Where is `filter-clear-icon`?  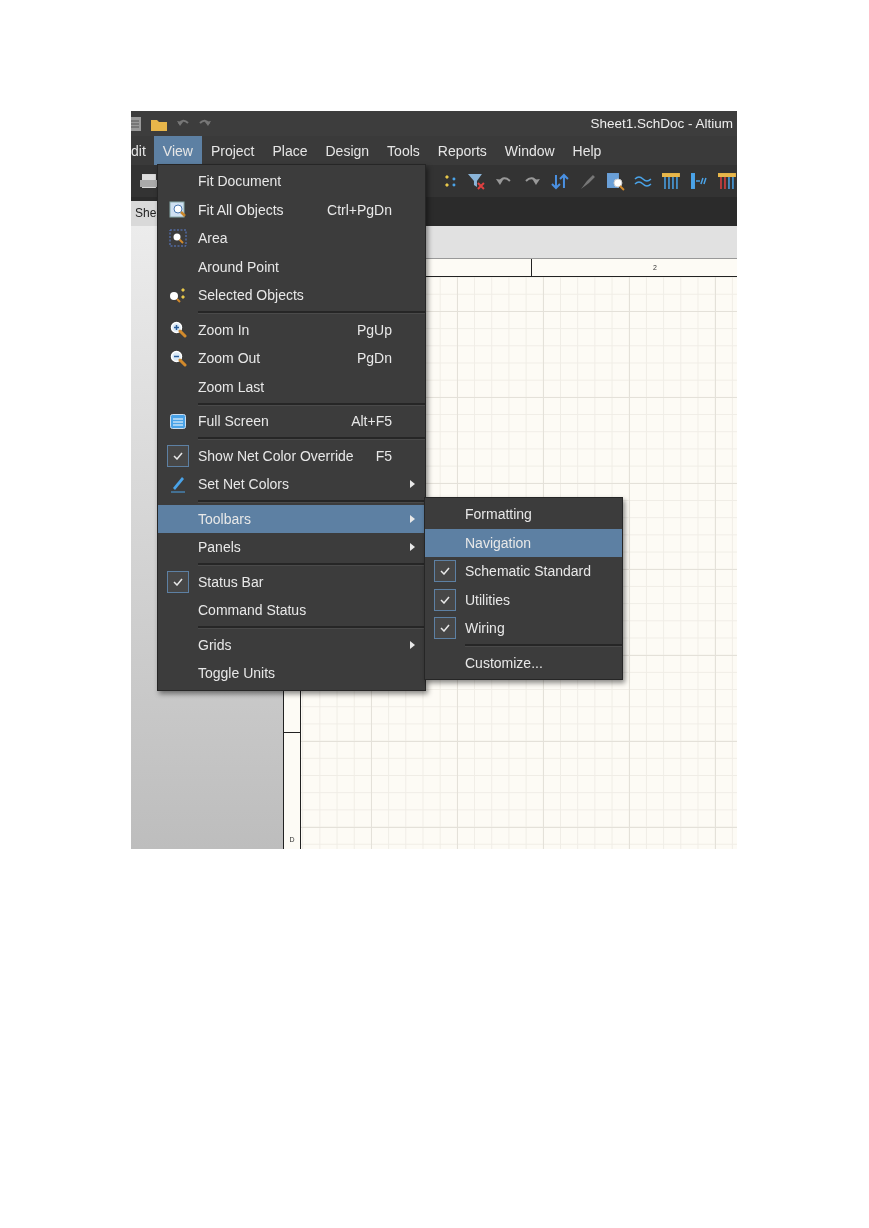 filter-clear-icon is located at coordinates (475, 181).